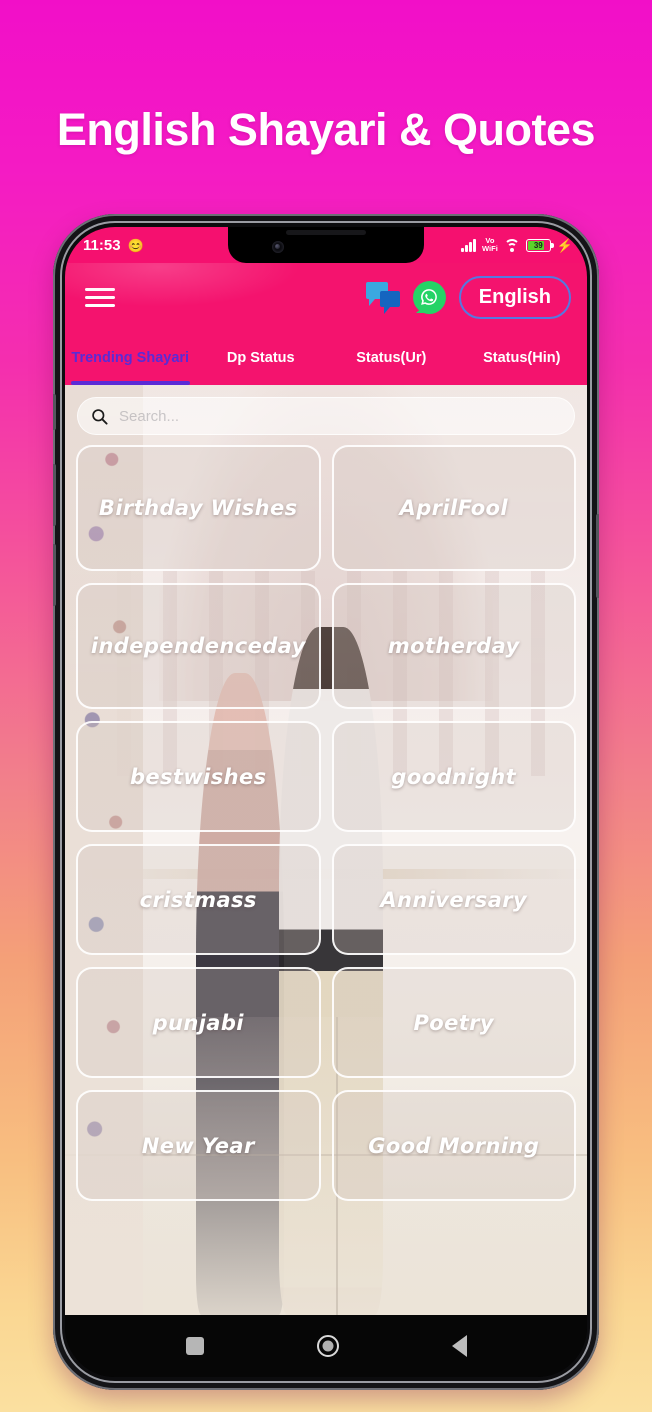 This screenshot has height=1412, width=652. Describe the element at coordinates (469, 245) in the screenshot. I see `cellular-signal-icon` at that location.